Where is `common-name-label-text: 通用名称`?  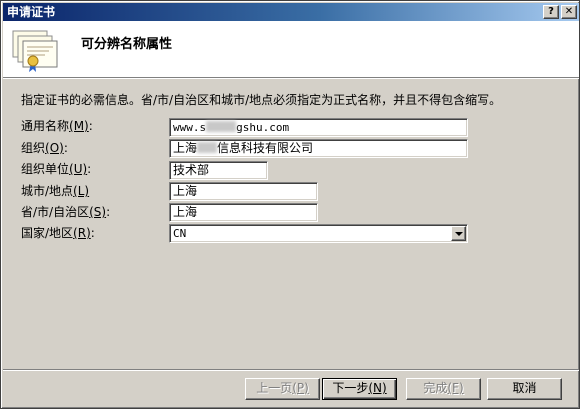 common-name-label-text: 通用名称 is located at coordinates (45, 126).